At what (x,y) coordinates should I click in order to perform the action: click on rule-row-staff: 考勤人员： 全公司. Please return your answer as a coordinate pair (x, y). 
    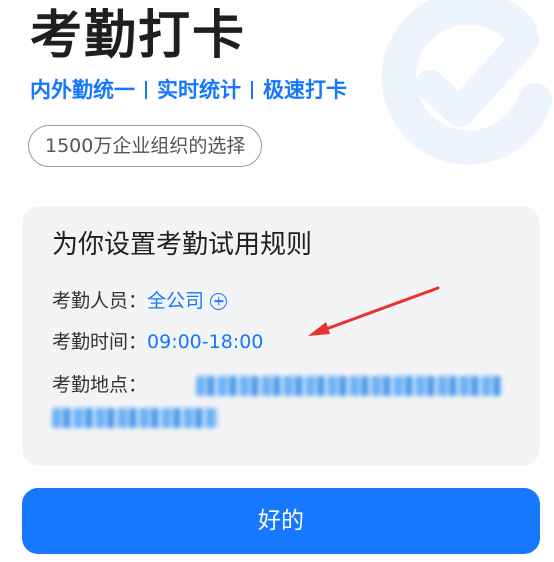
    Looking at the image, I should click on (140, 301).